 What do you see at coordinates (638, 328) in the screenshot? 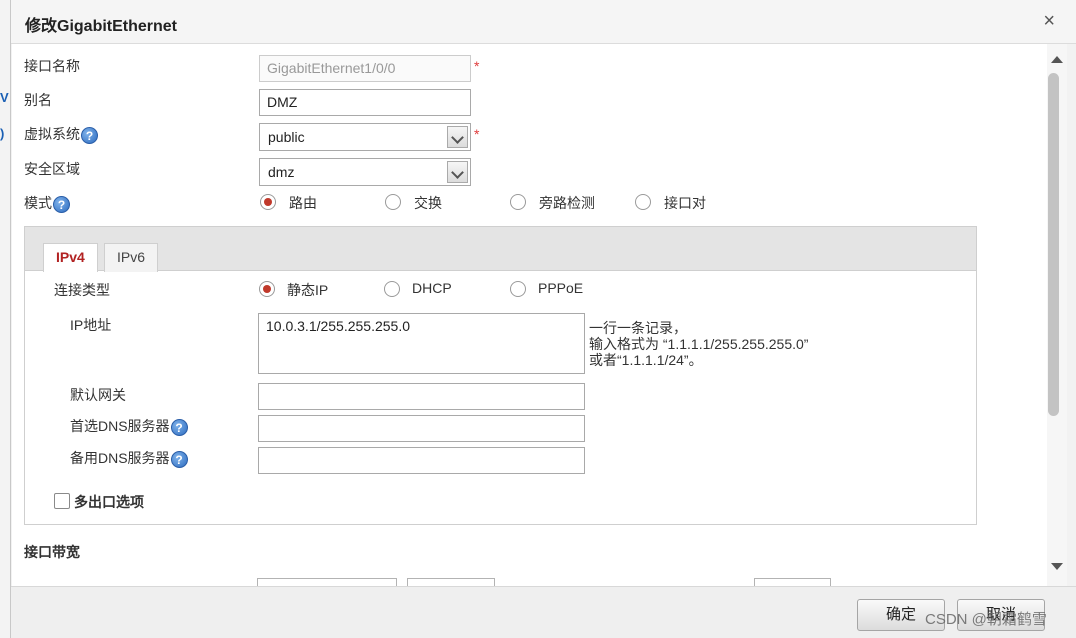
I see `ip-hint-line: 一行一条记录，` at bounding box center [638, 328].